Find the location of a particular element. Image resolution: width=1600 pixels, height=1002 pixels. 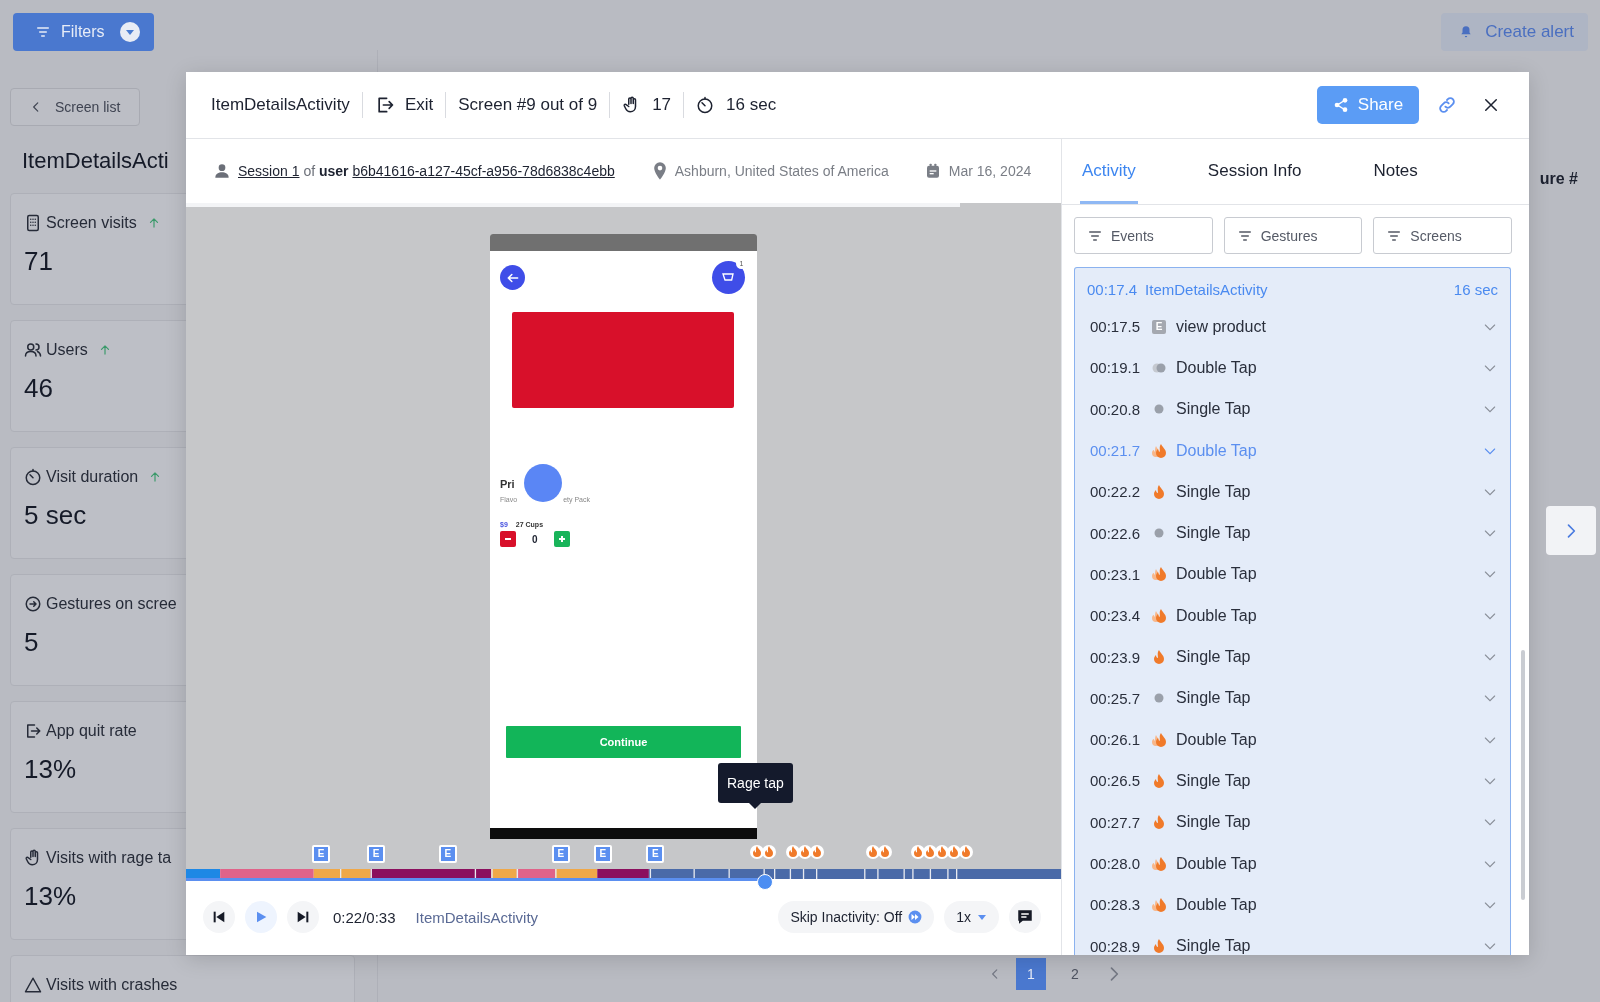

tooltip-pointer-icon is located at coordinates (755, 806).